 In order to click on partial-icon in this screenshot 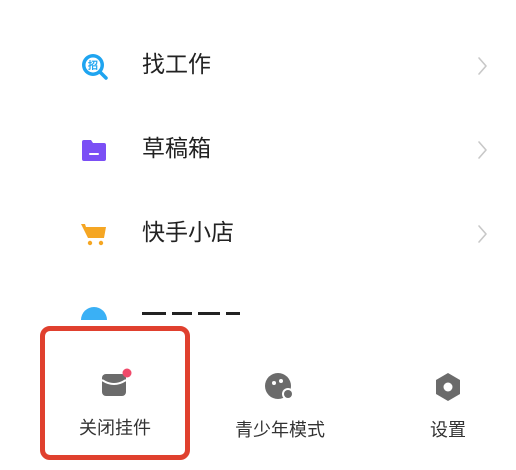, I will do `click(160, 313)`.